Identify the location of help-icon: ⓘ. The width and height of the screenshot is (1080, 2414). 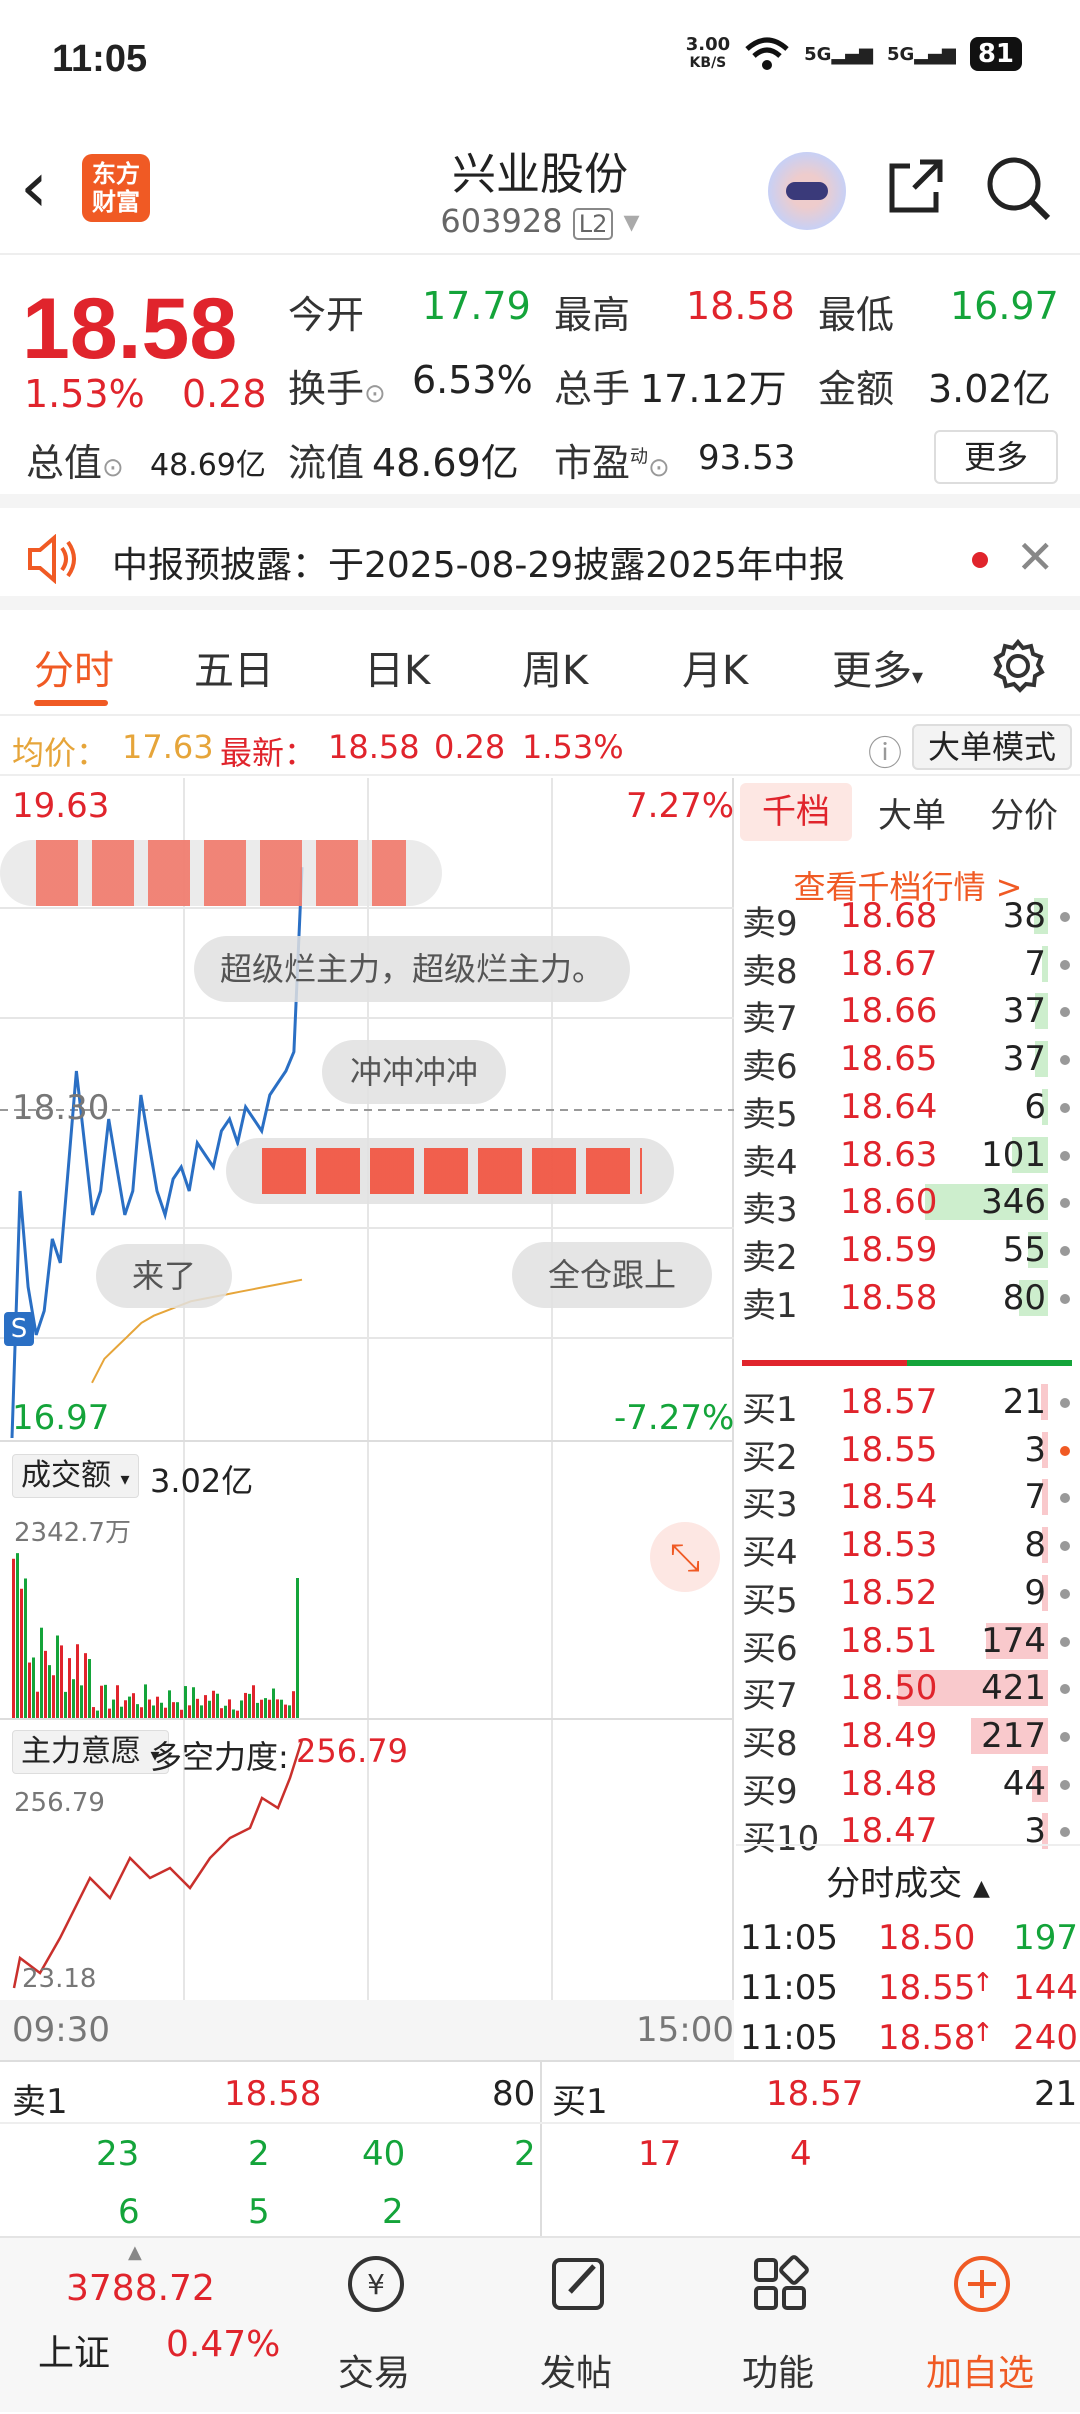
(885, 750).